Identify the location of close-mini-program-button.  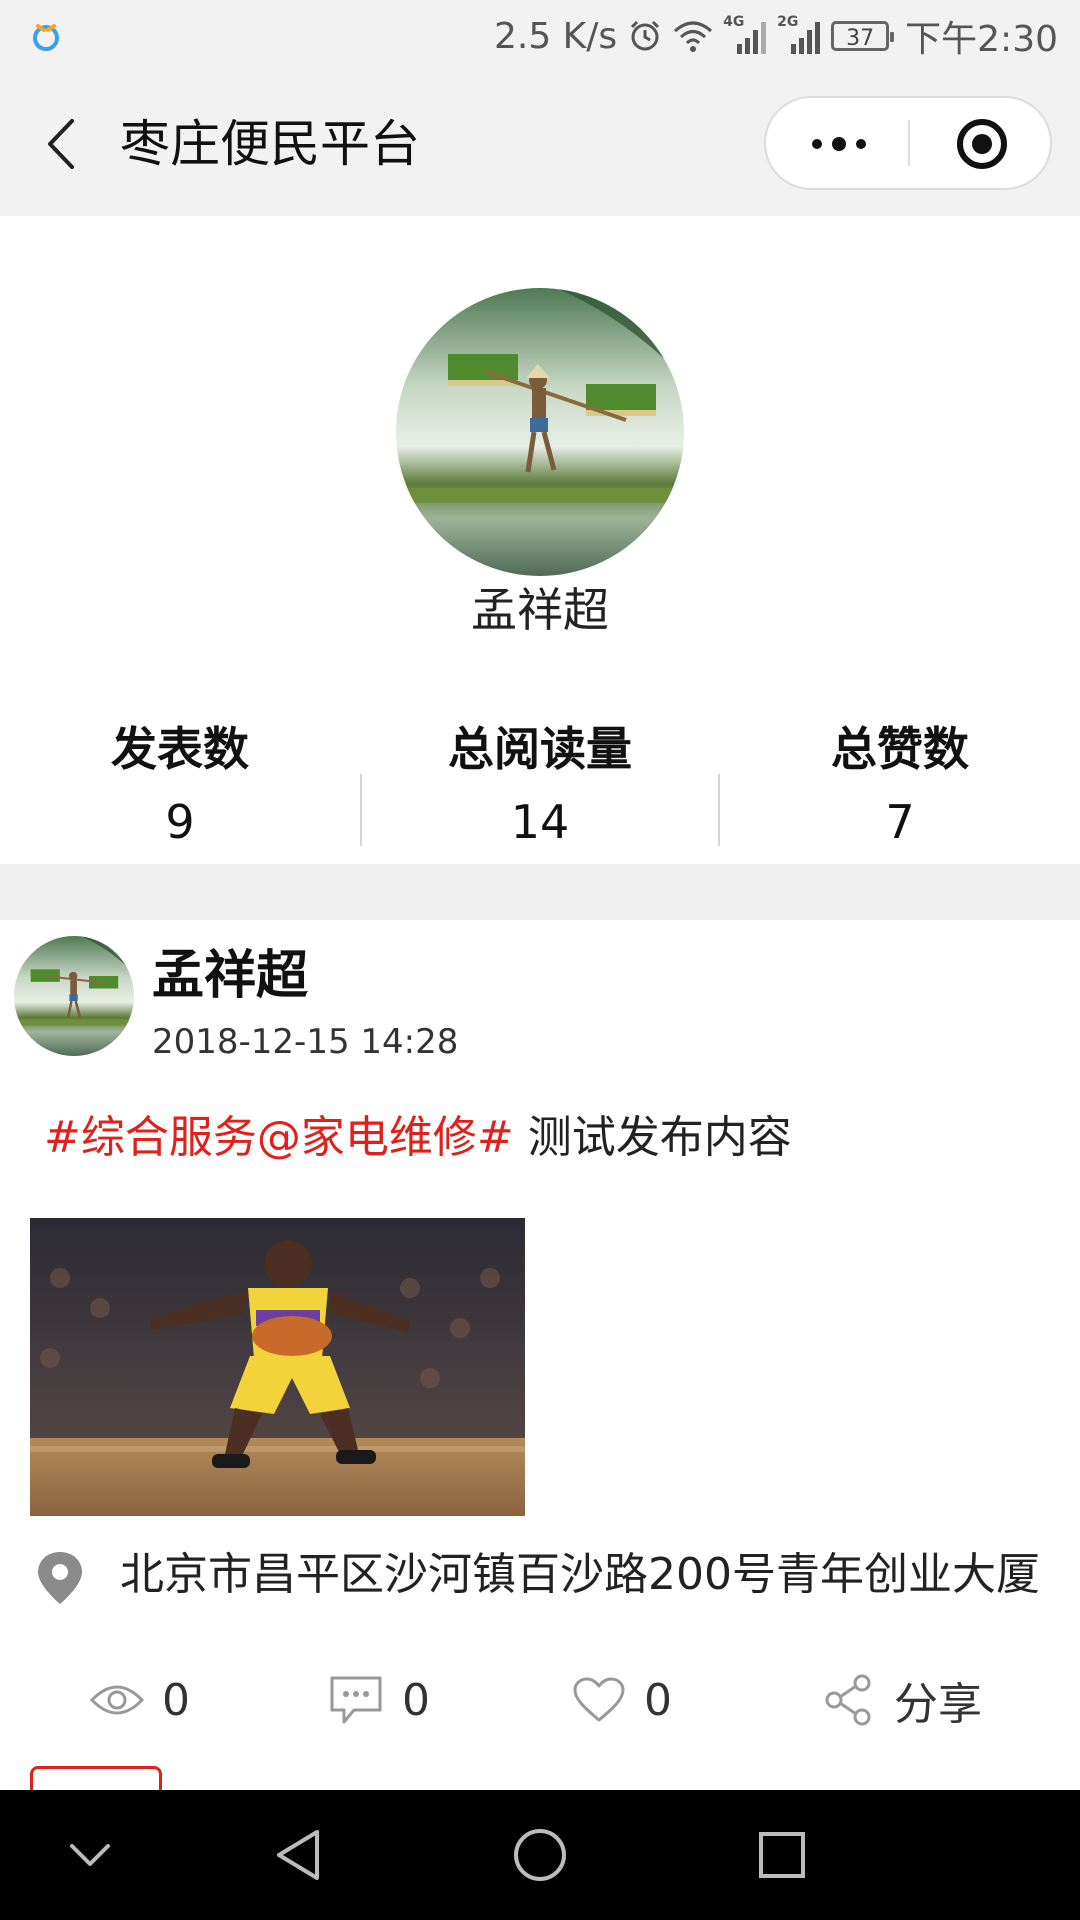
(982, 144).